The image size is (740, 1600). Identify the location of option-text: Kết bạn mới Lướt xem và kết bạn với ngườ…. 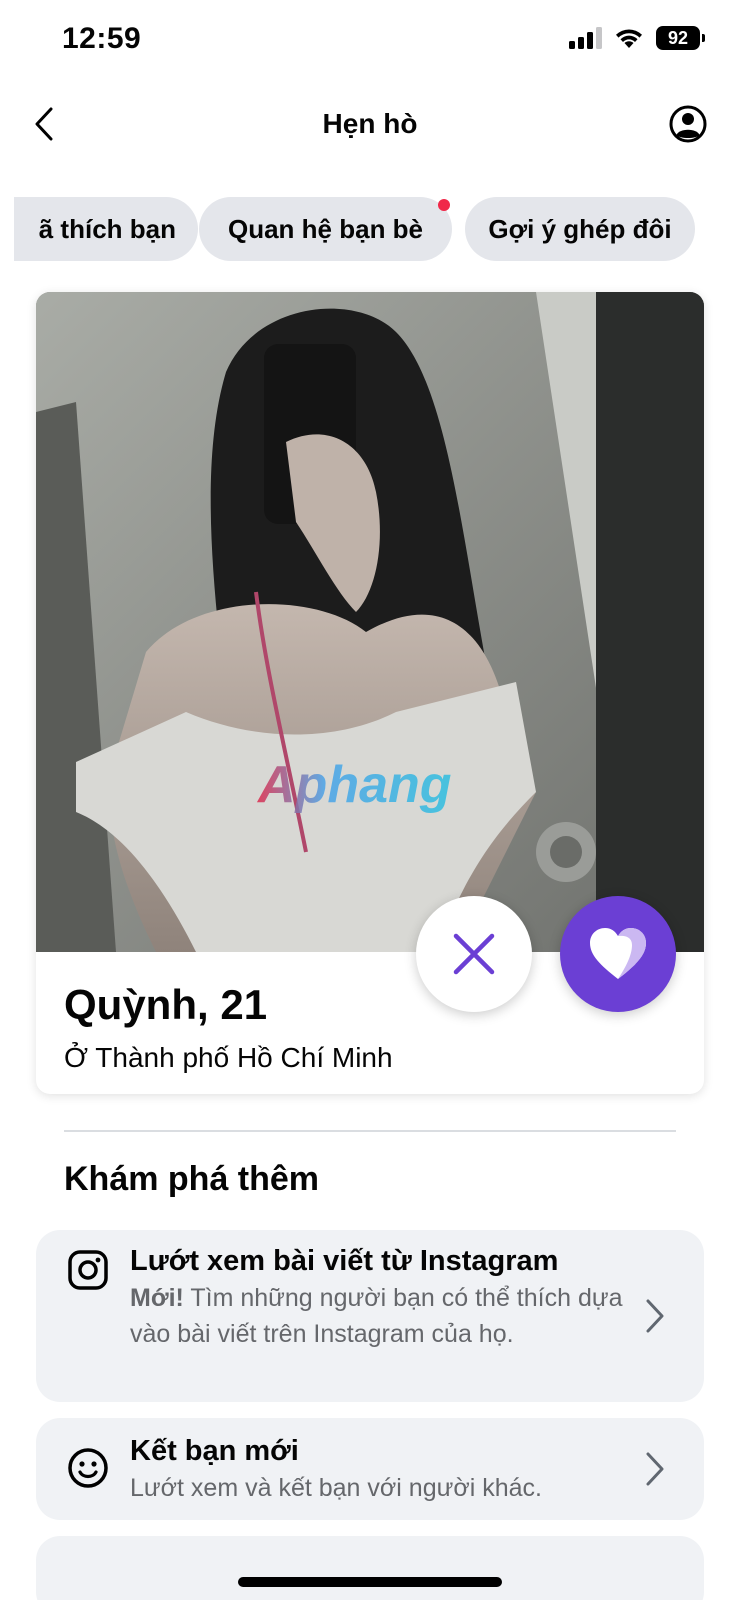
(377, 1469).